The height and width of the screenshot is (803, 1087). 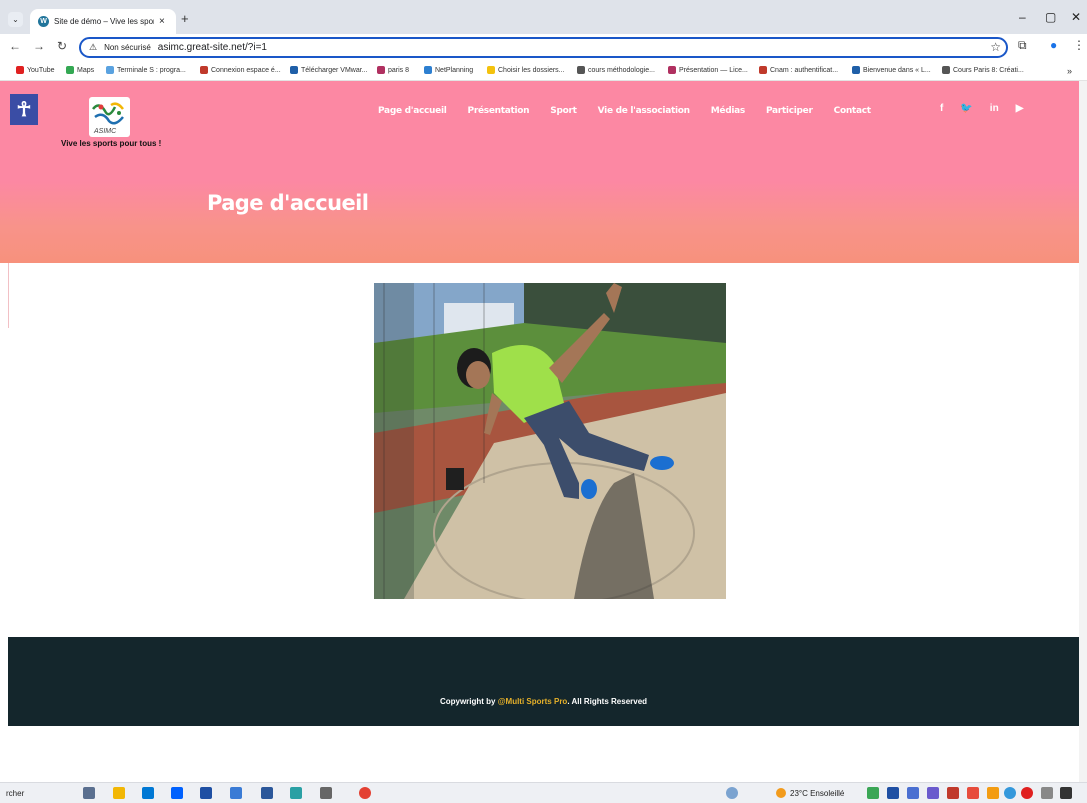 I want to click on athlete-photo, so click(x=550, y=441).